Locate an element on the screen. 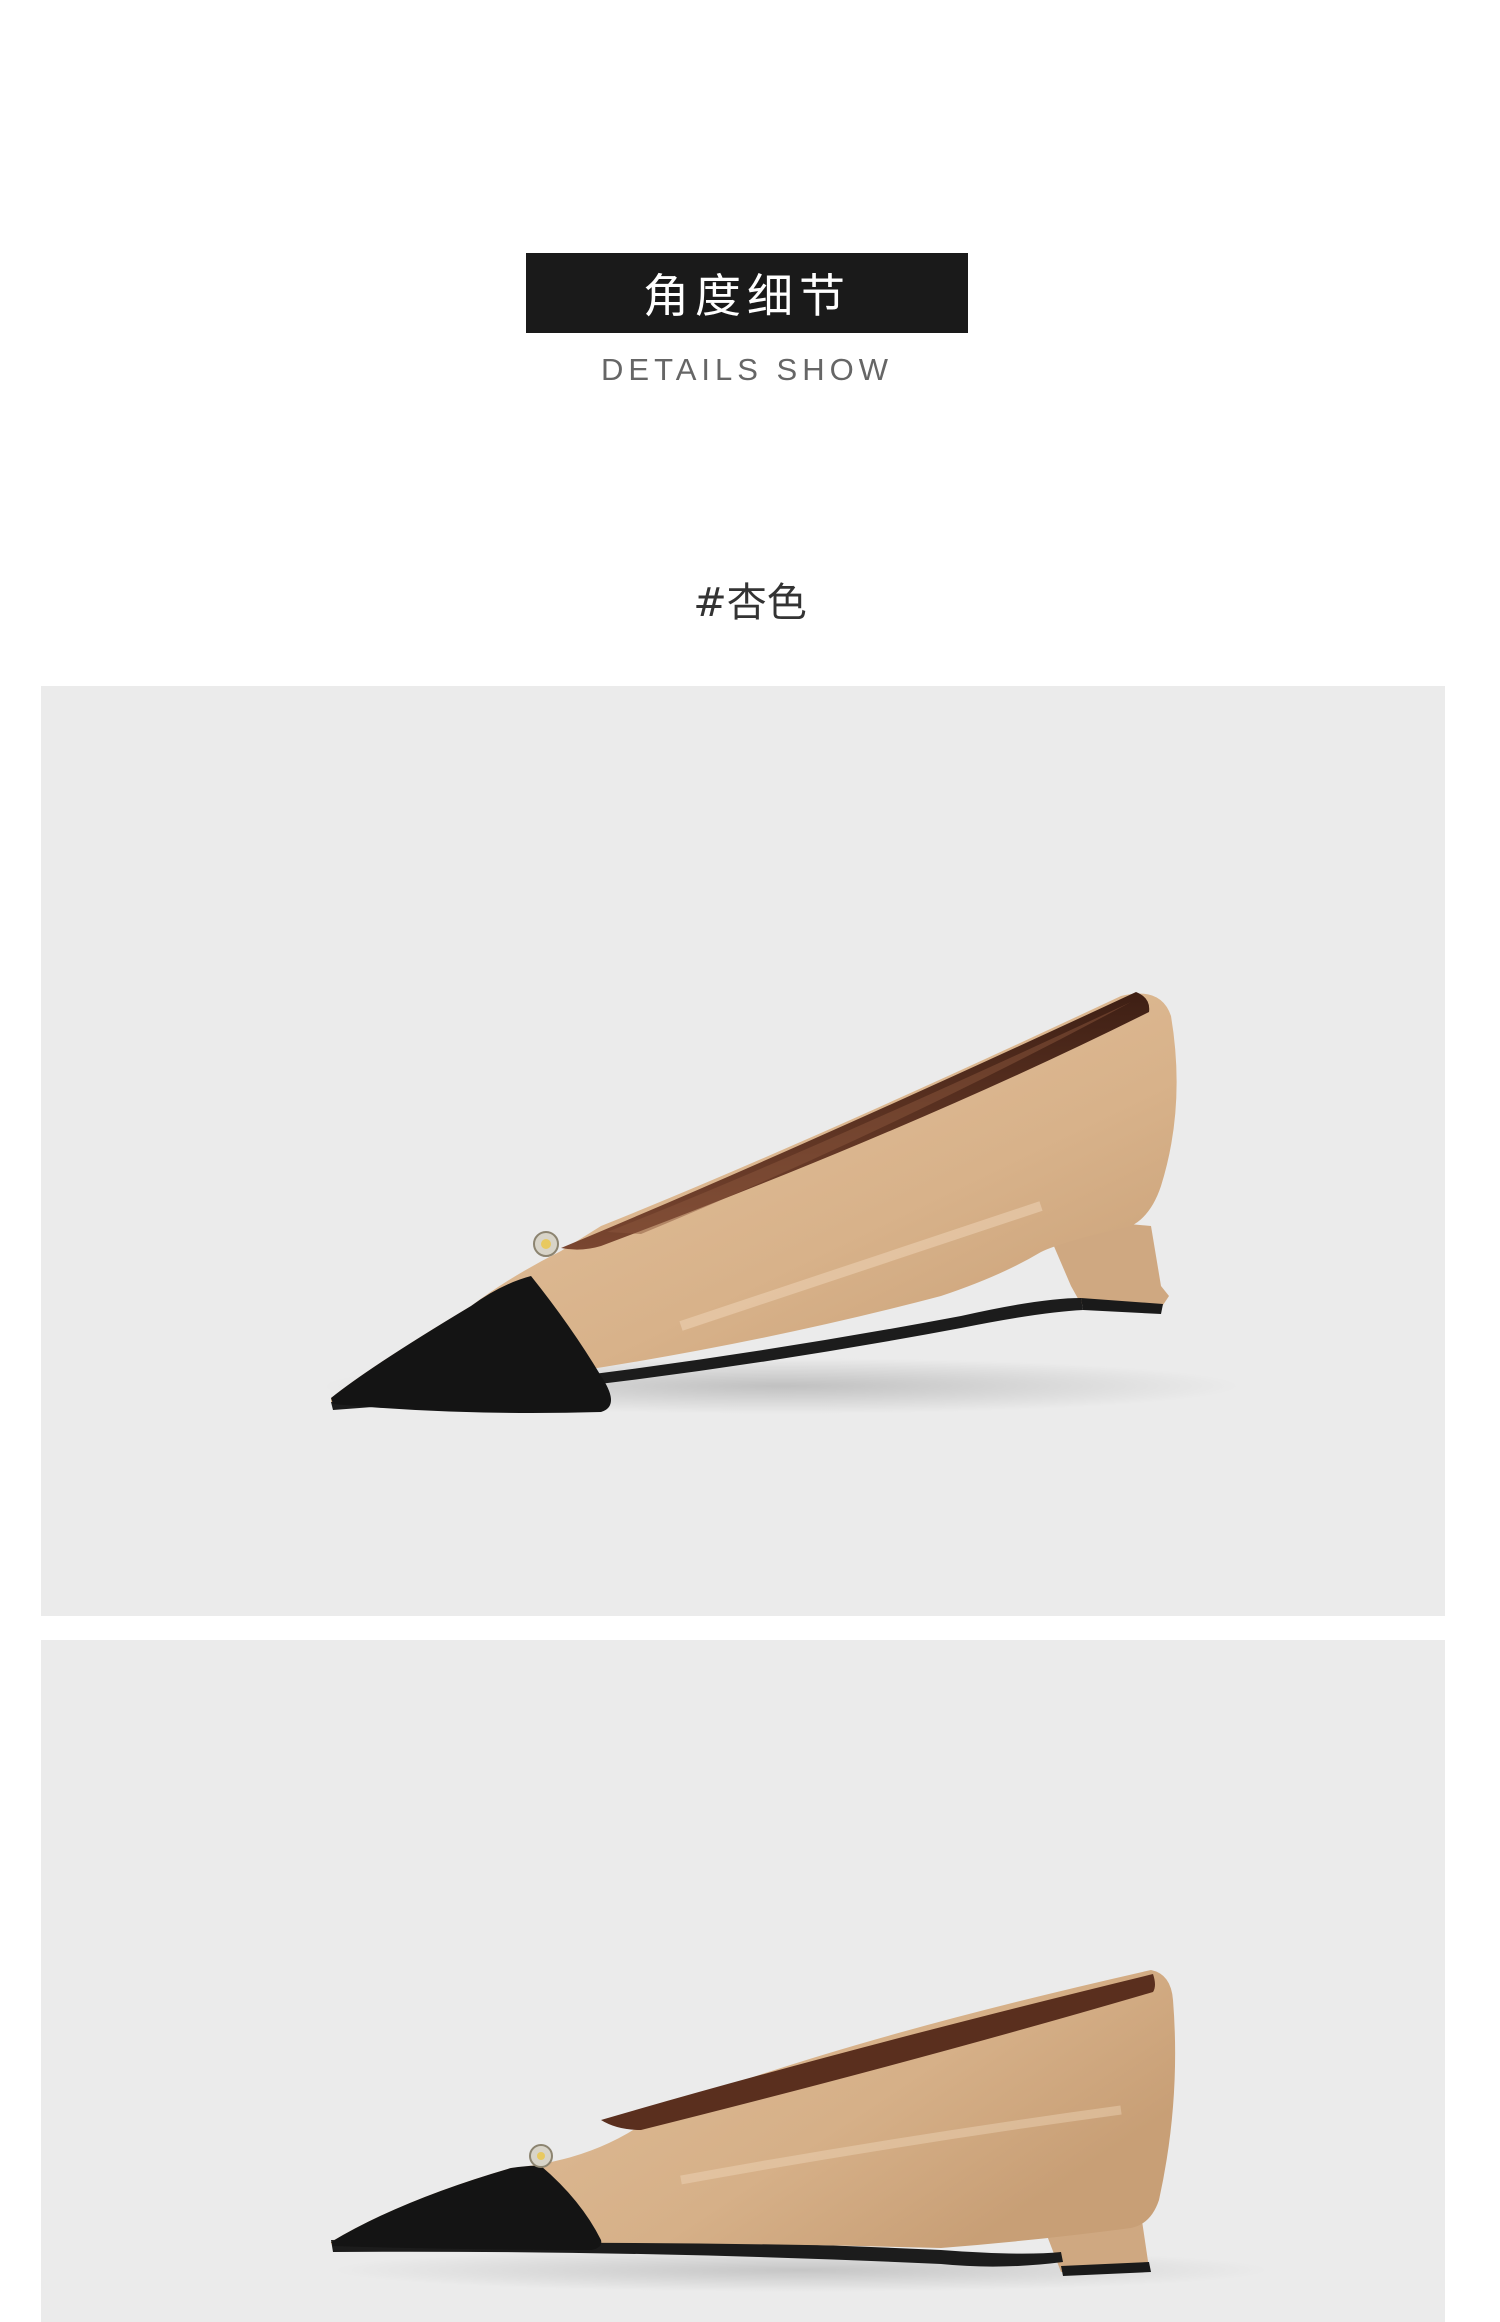 This screenshot has width=1500, height=2322. color-label: #杏色 is located at coordinates (750, 603).